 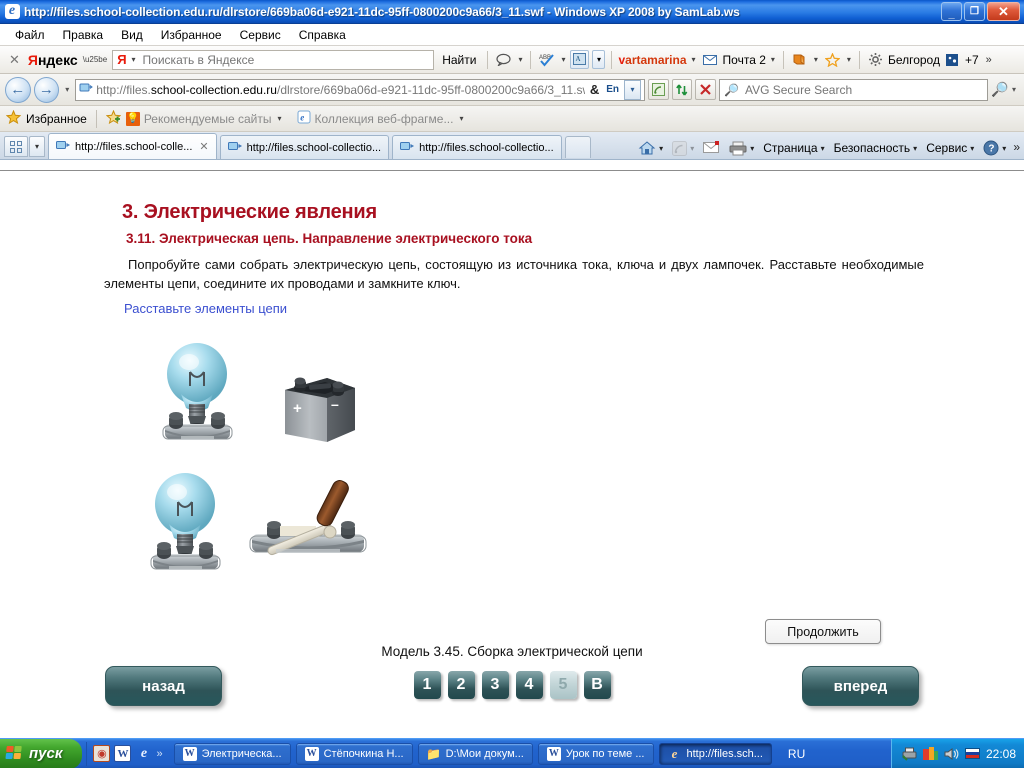 What do you see at coordinates (16, 146) in the screenshot?
I see `quick-tabs-icon` at bounding box center [16, 146].